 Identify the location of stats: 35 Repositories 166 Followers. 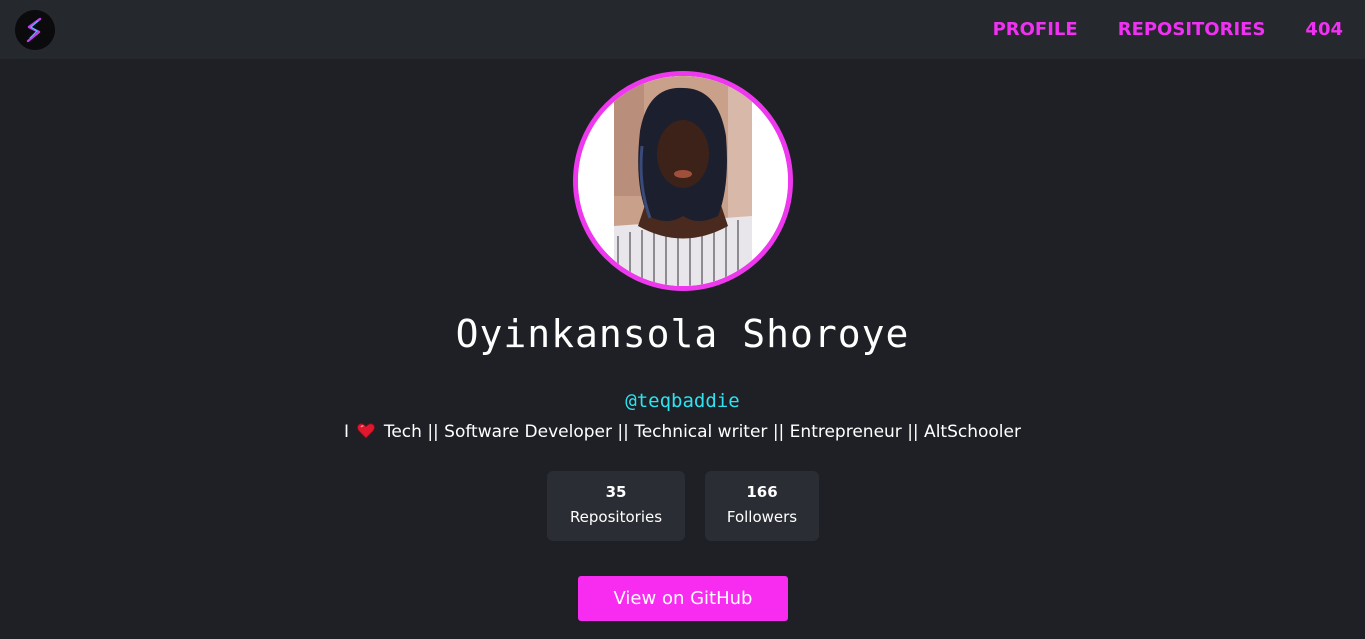
(683, 506).